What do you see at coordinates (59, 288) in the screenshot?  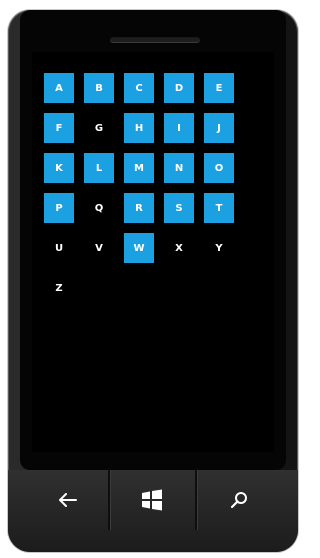 I see `letter-tile-z: Z` at bounding box center [59, 288].